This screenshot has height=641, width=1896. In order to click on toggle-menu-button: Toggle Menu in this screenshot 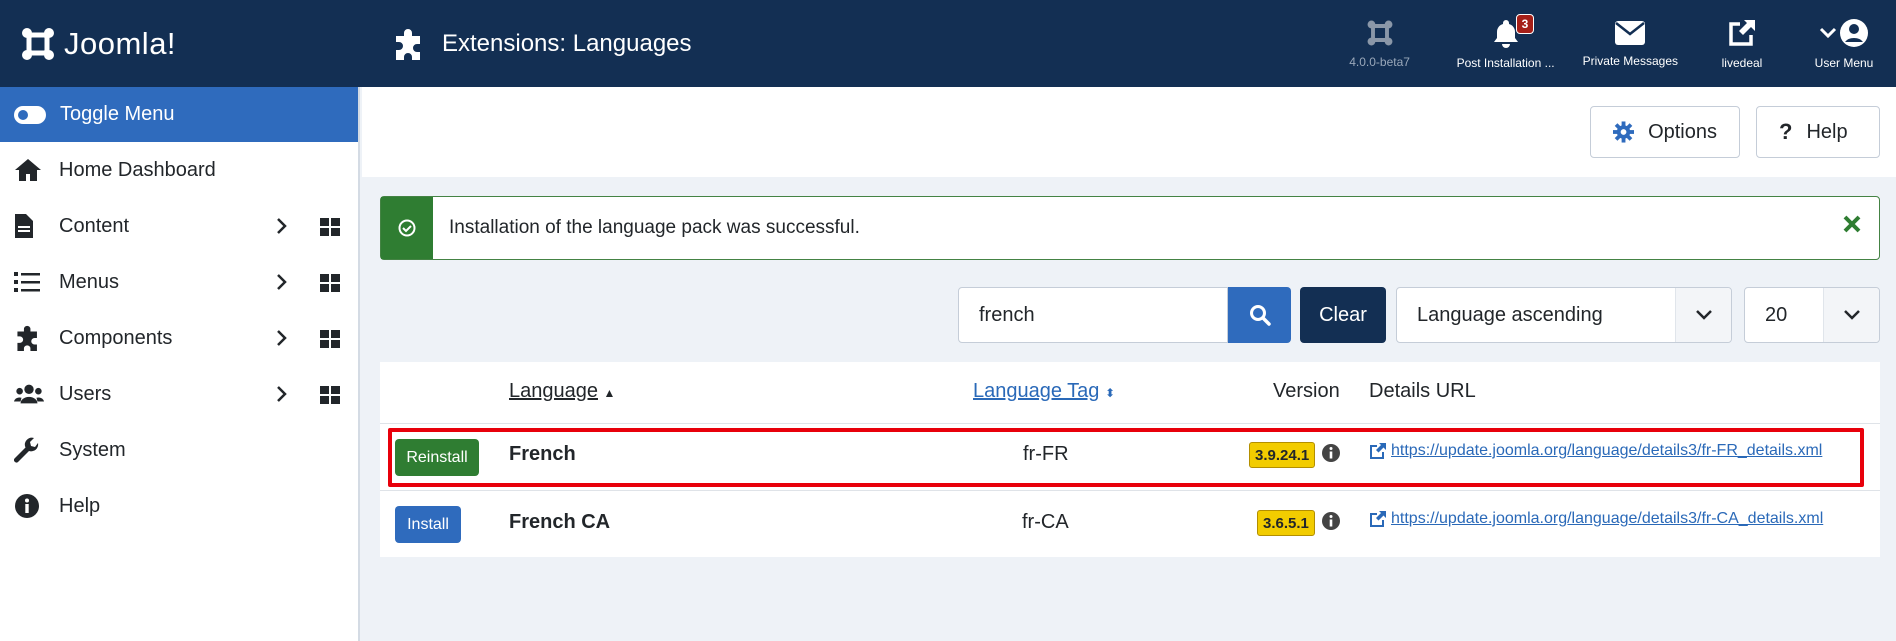, I will do `click(179, 114)`.